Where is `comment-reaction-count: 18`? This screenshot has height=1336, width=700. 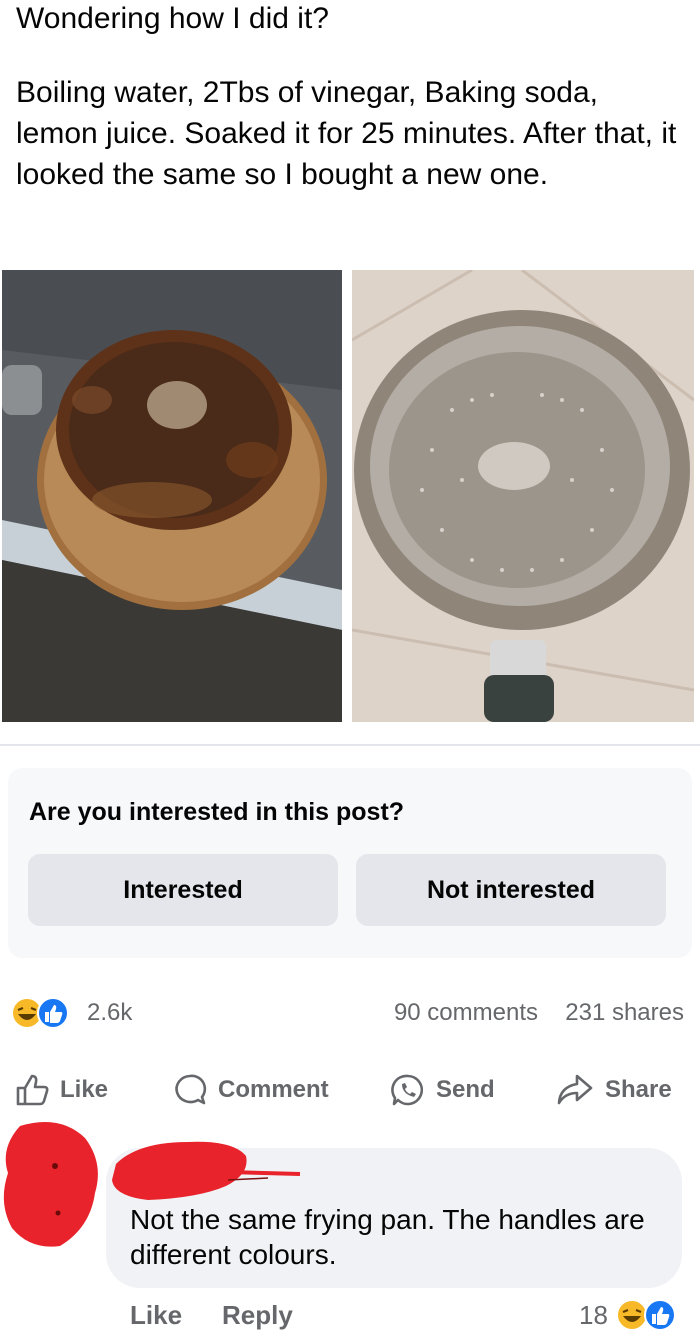
comment-reaction-count: 18 is located at coordinates (593, 1315).